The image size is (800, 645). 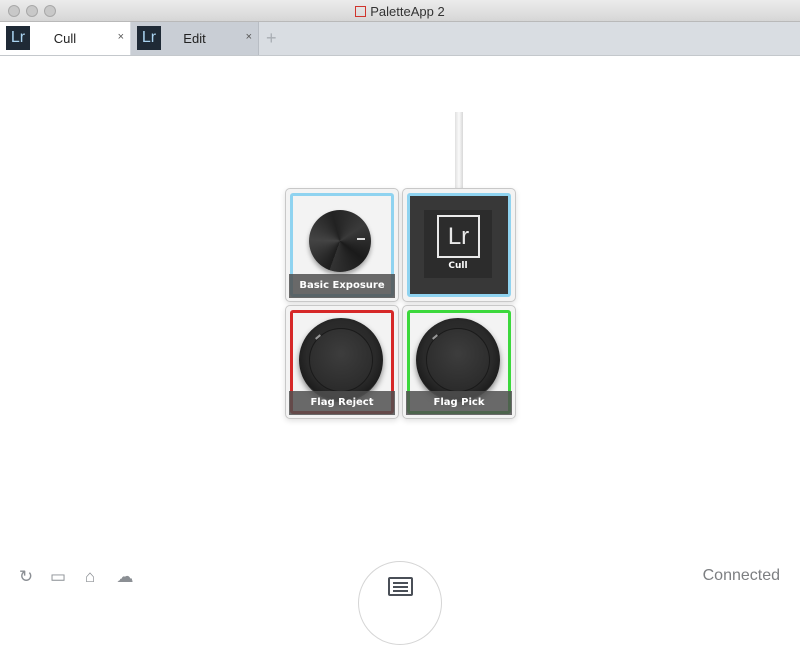 I want to click on tab-label: Edit, so click(x=194, y=38).